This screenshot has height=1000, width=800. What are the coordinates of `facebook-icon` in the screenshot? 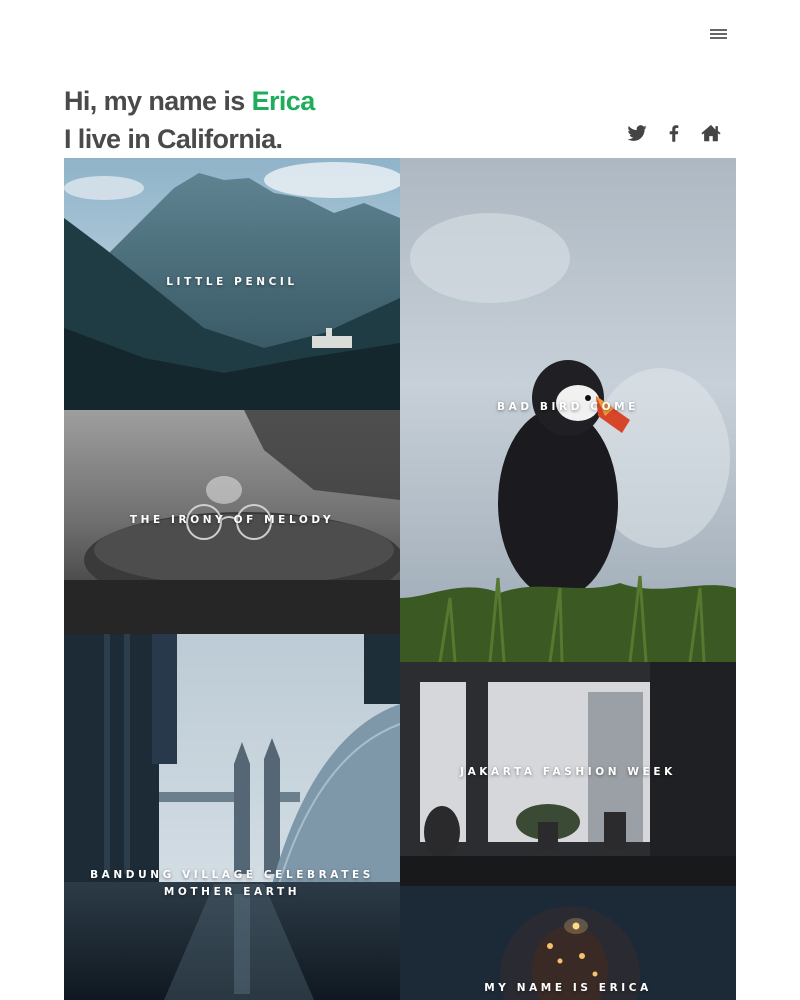 It's located at (674, 133).